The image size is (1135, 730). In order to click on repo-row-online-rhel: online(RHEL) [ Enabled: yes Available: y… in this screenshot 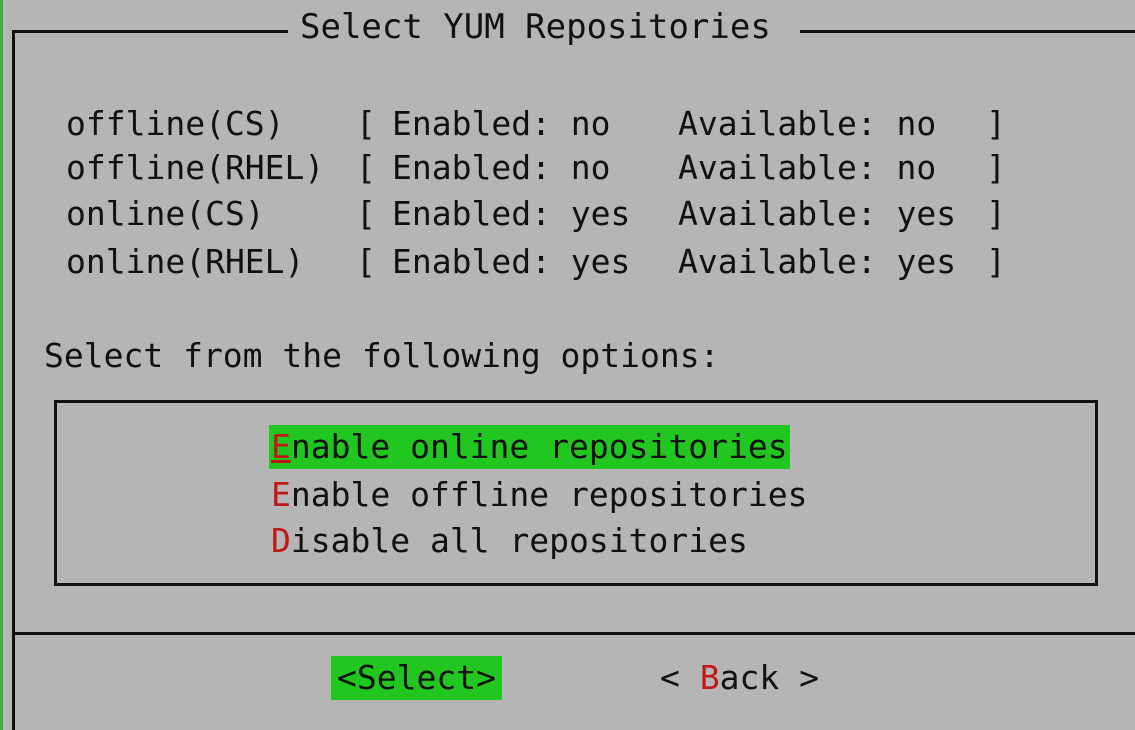, I will do `click(546, 262)`.